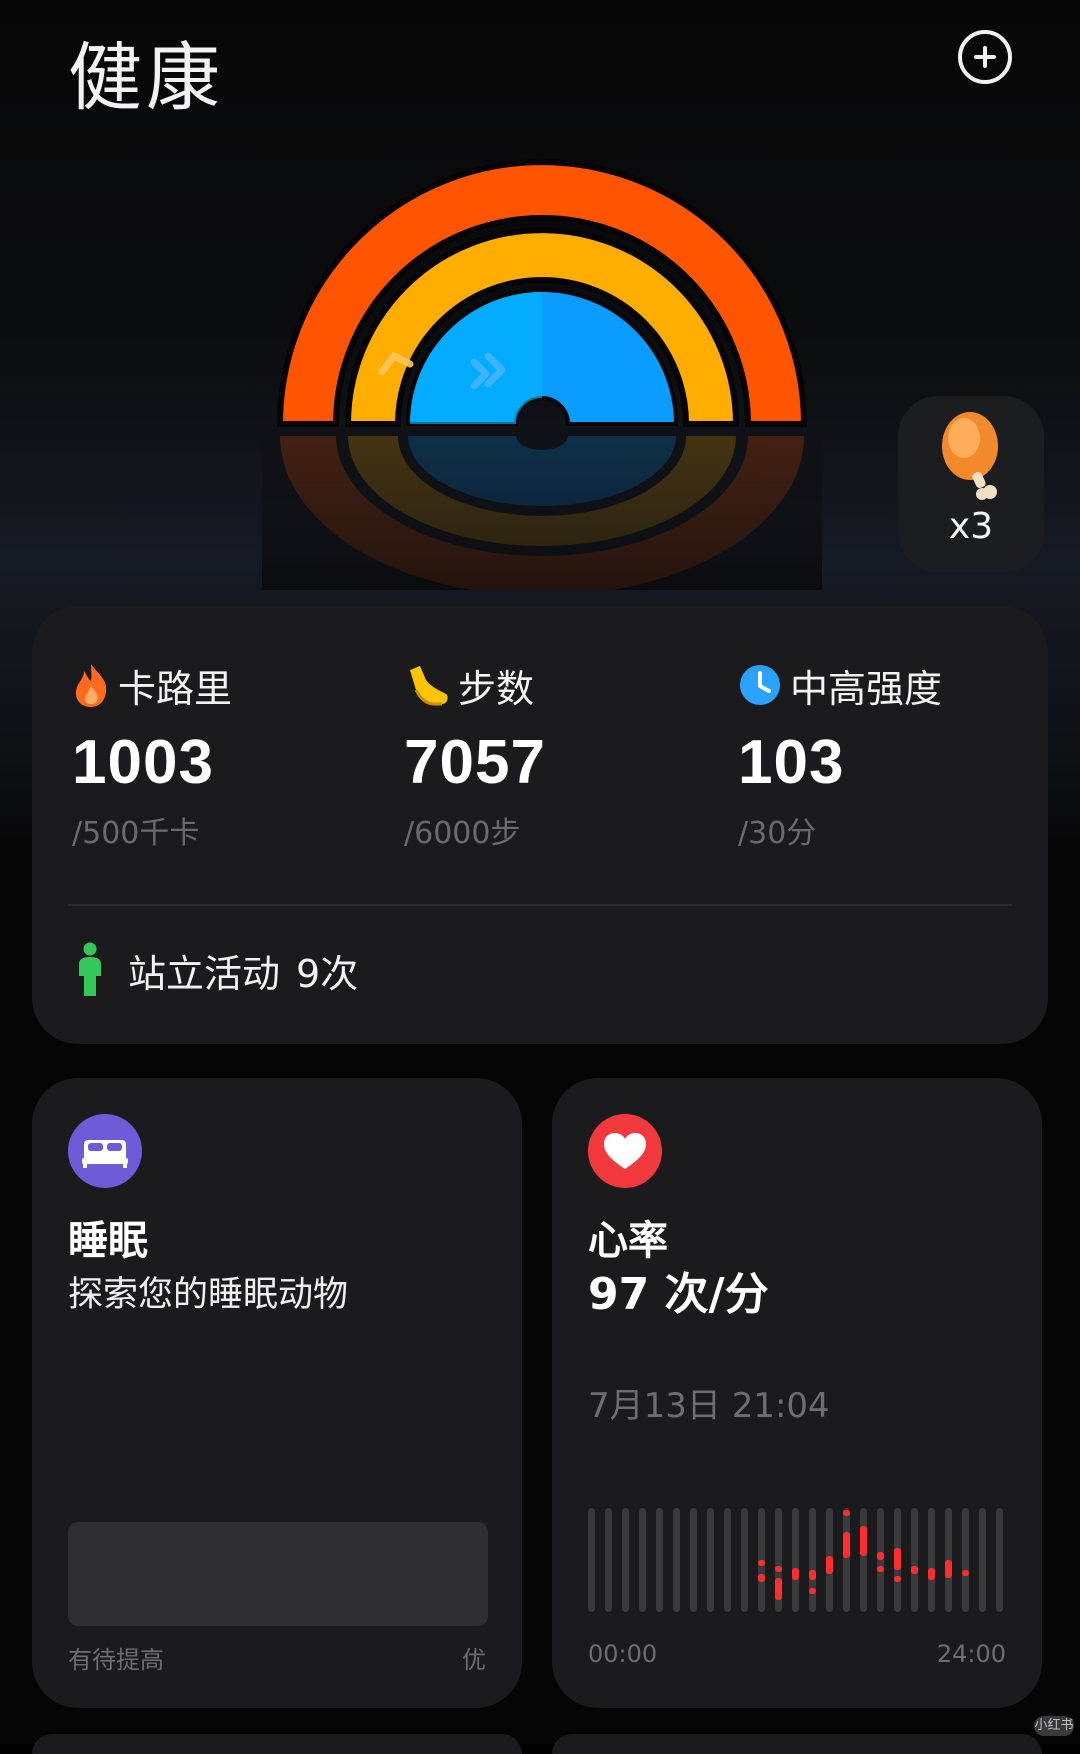 The height and width of the screenshot is (1754, 1080). What do you see at coordinates (866, 688) in the screenshot?
I see `intensity-label: 中高强度` at bounding box center [866, 688].